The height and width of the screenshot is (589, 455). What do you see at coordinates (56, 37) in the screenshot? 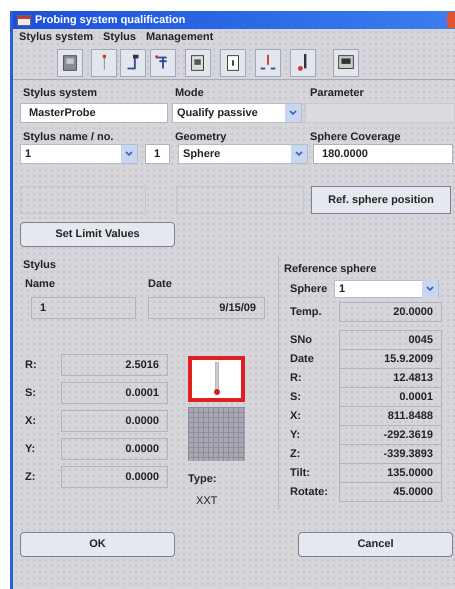
I see `menu-item: Stylus system` at bounding box center [56, 37].